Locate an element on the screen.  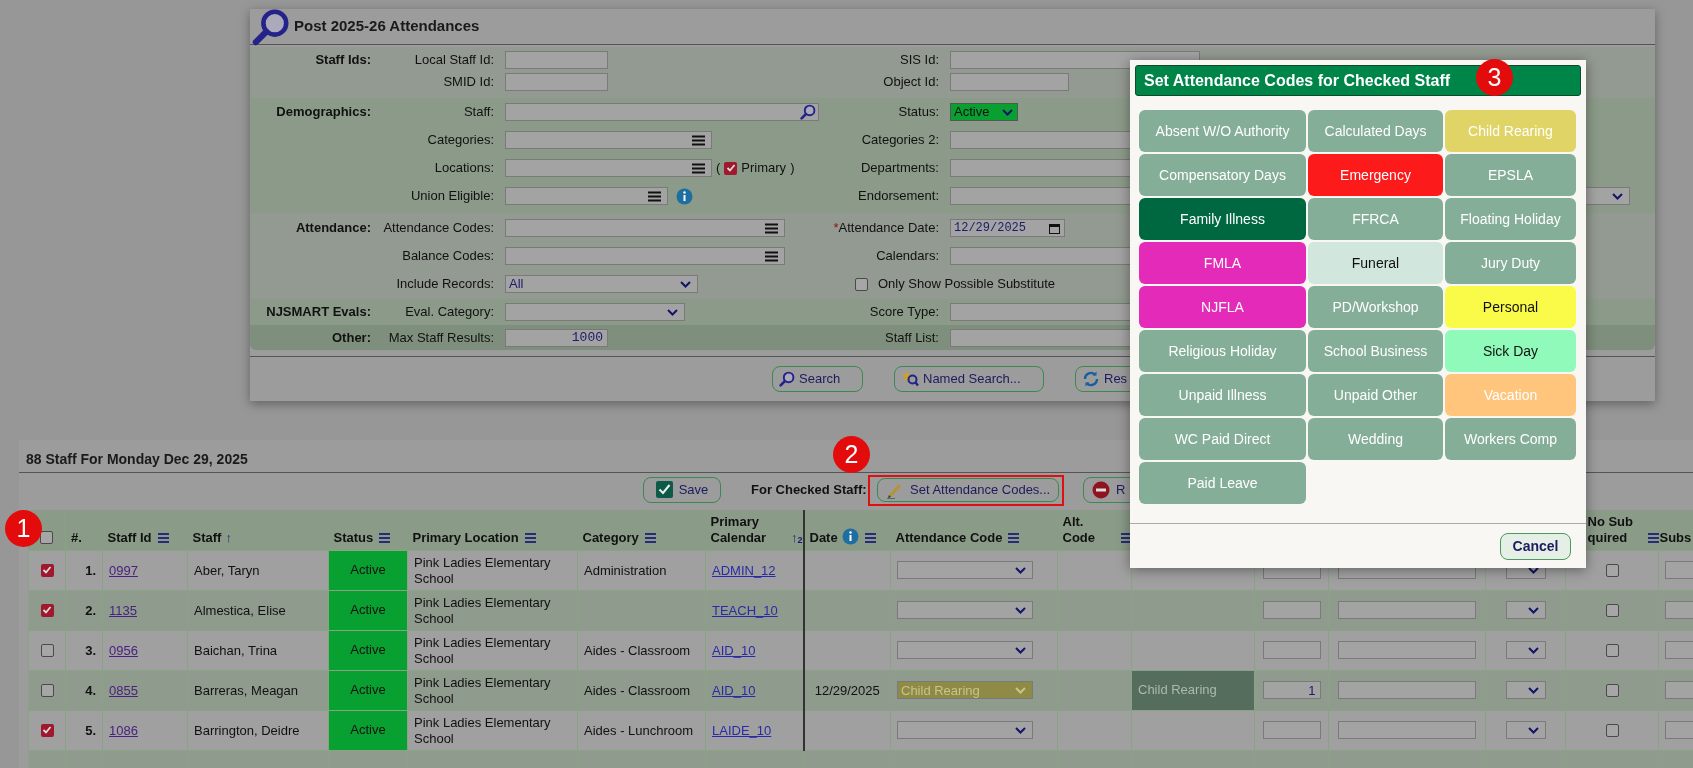
field-label: Attendance Codes: is located at coordinates (438, 228).